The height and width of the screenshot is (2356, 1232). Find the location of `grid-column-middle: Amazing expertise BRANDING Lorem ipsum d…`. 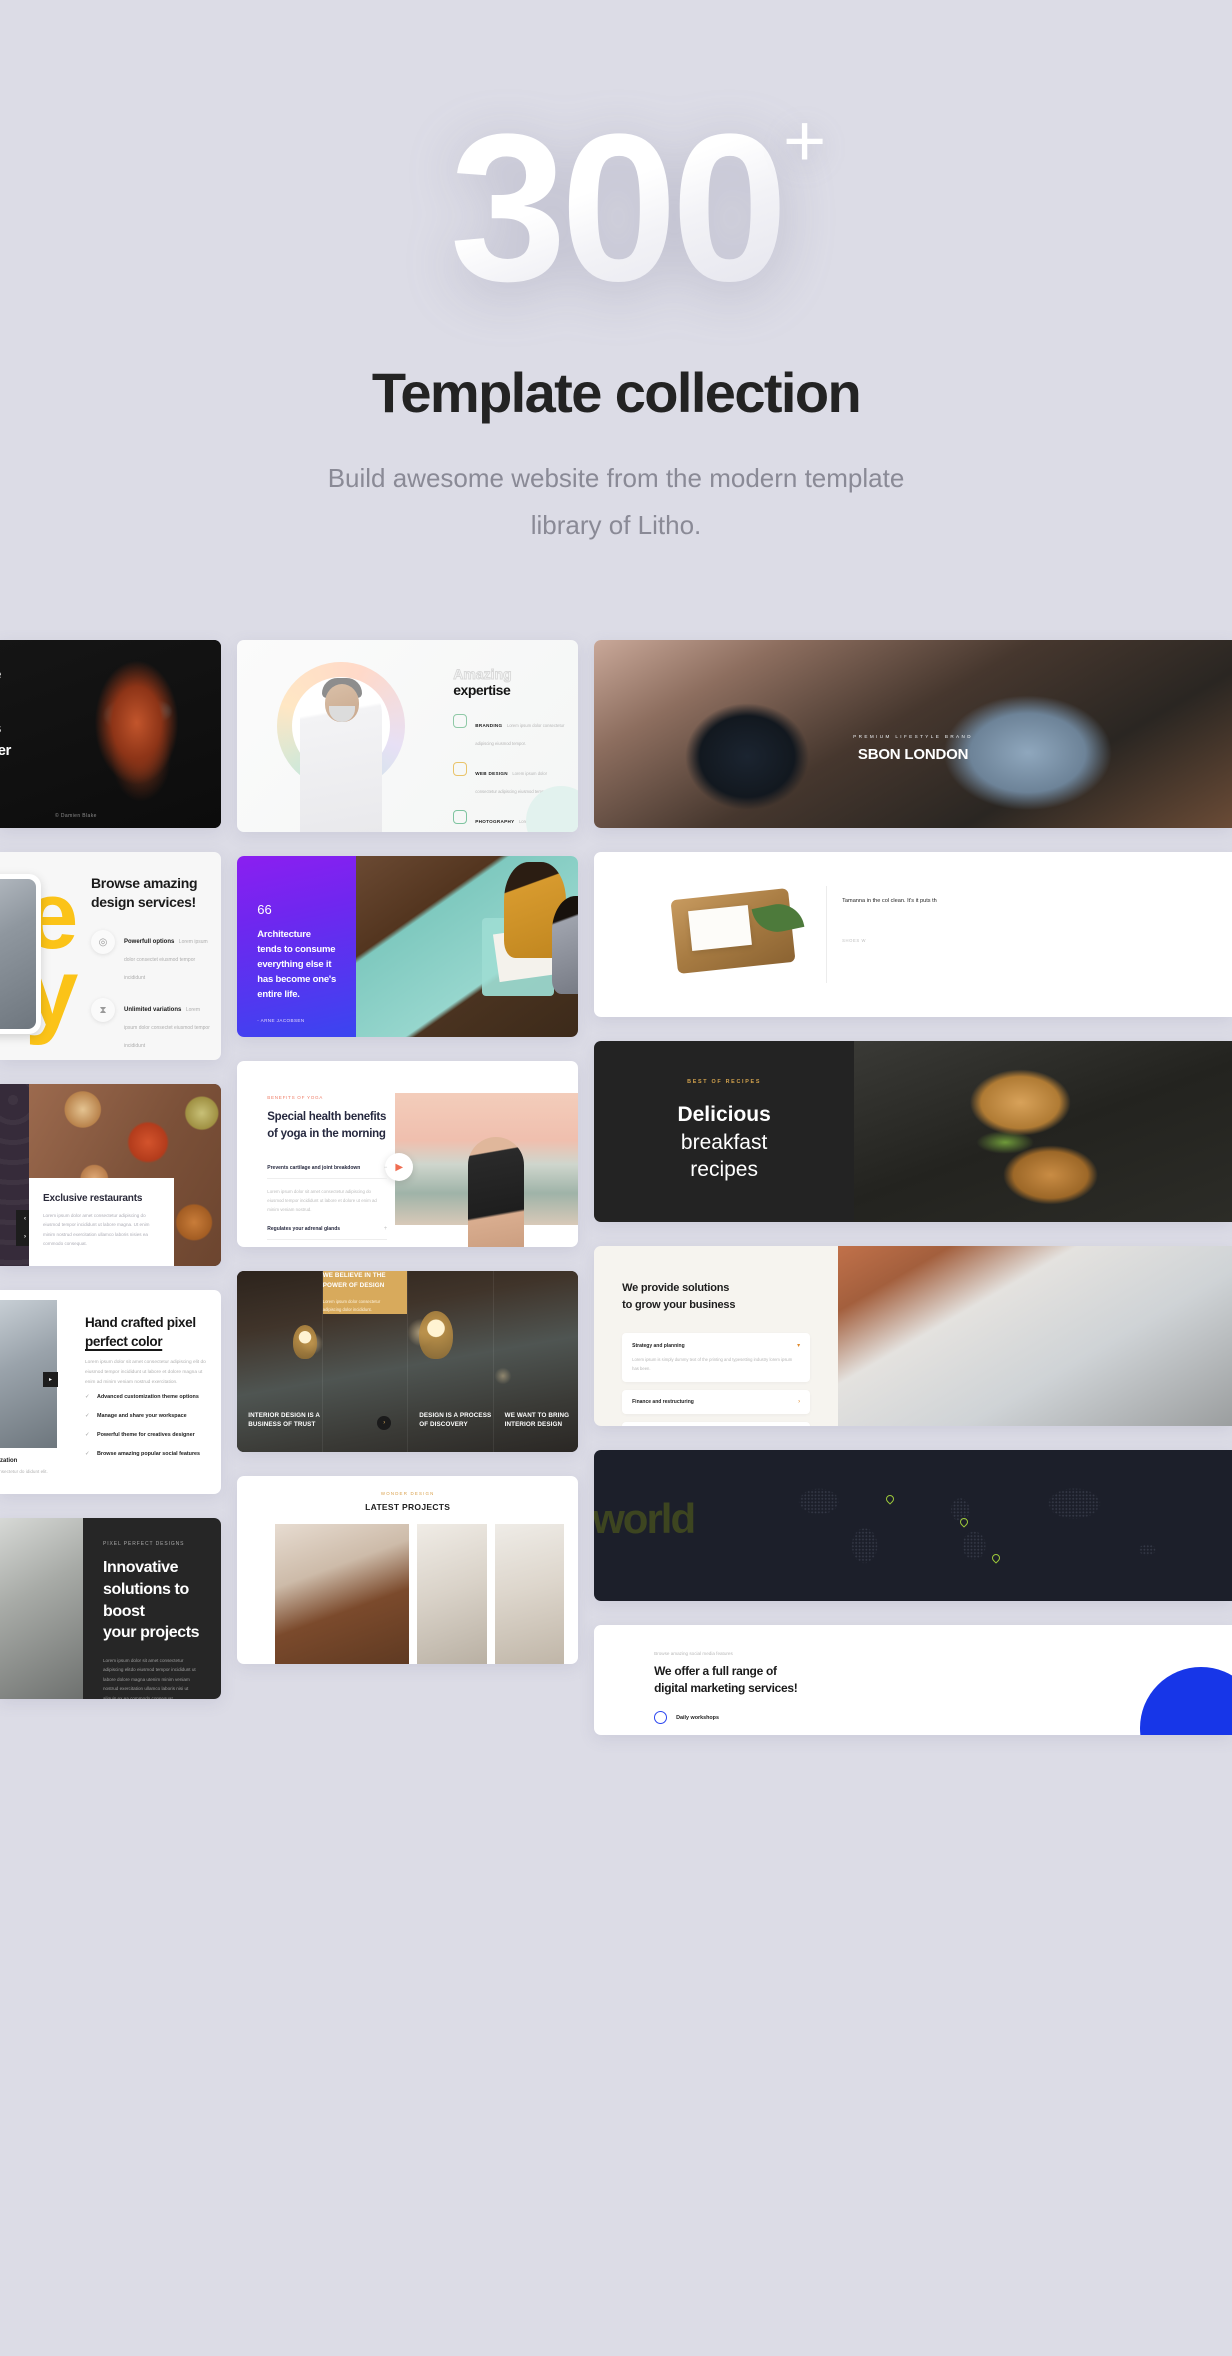

grid-column-middle: Amazing expertise BRANDING Lorem ipsum d… is located at coordinates (408, 1187).